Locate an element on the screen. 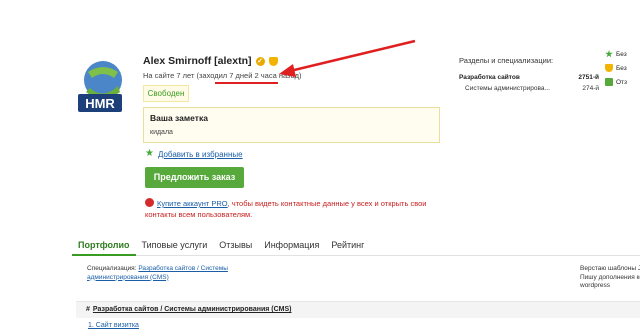  star-icon: ★ is located at coordinates (149, 153).